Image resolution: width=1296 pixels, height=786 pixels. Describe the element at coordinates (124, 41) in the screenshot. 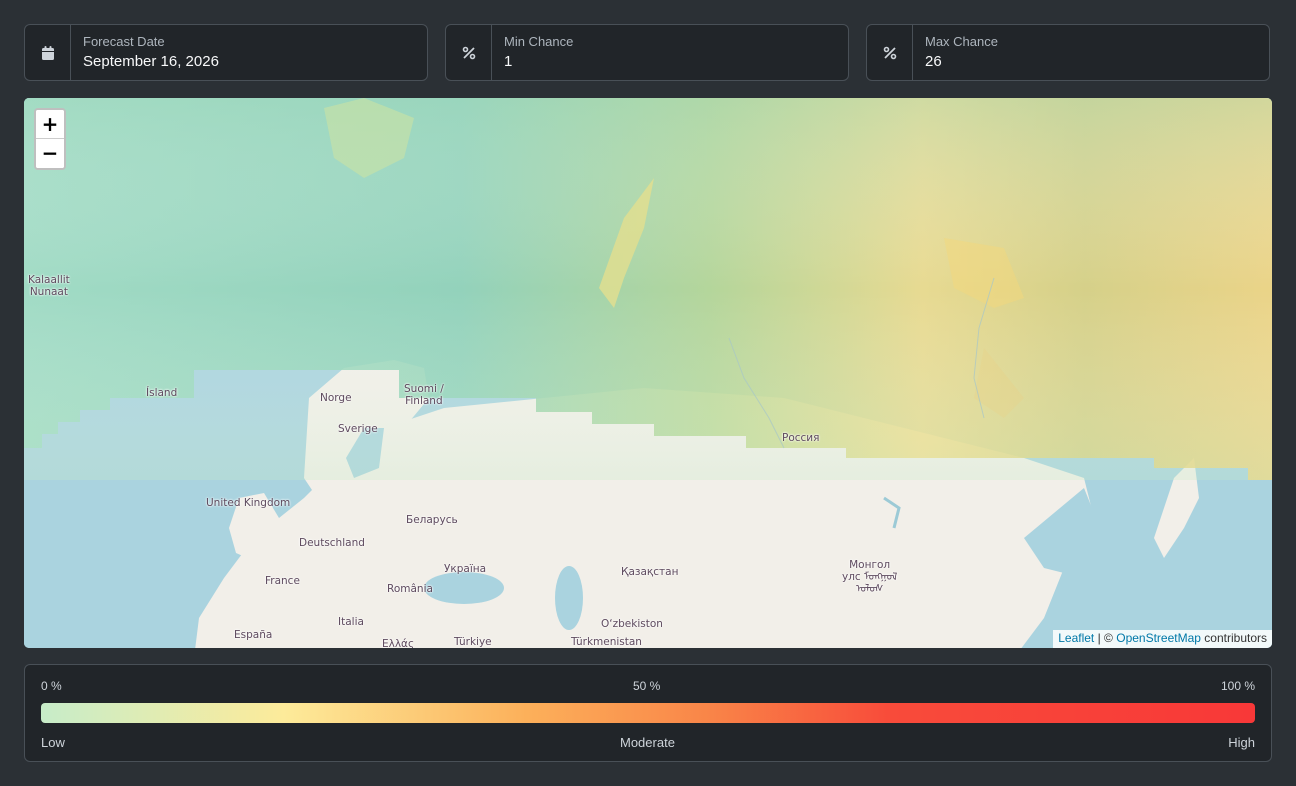

I see `forecast-date-label: Forecast Date` at that location.